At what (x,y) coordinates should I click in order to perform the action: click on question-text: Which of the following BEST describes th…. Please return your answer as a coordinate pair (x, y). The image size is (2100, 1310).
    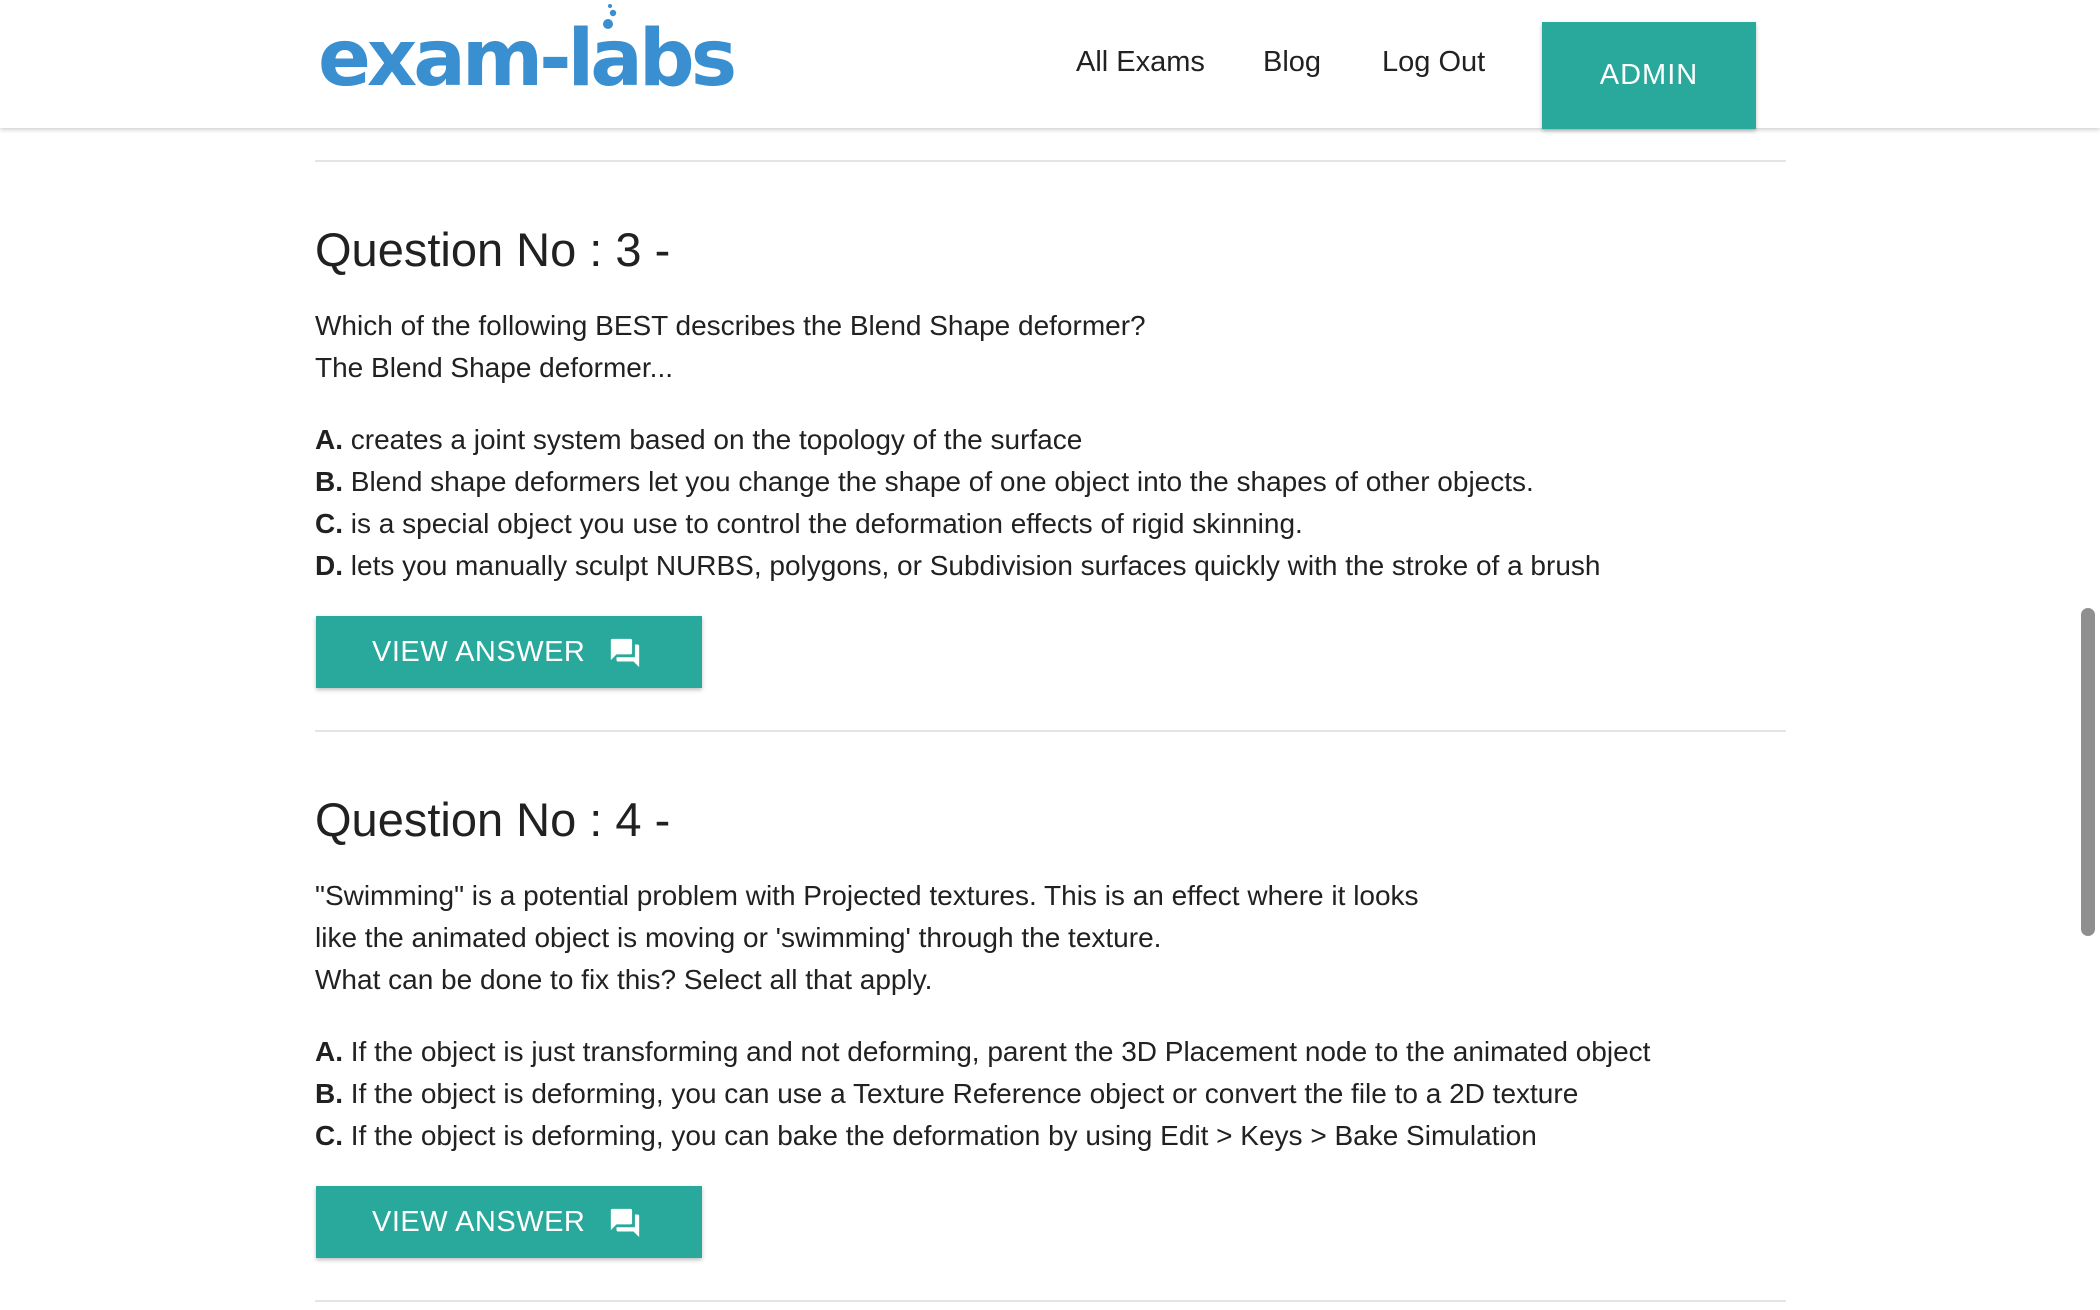
    Looking at the image, I should click on (730, 347).